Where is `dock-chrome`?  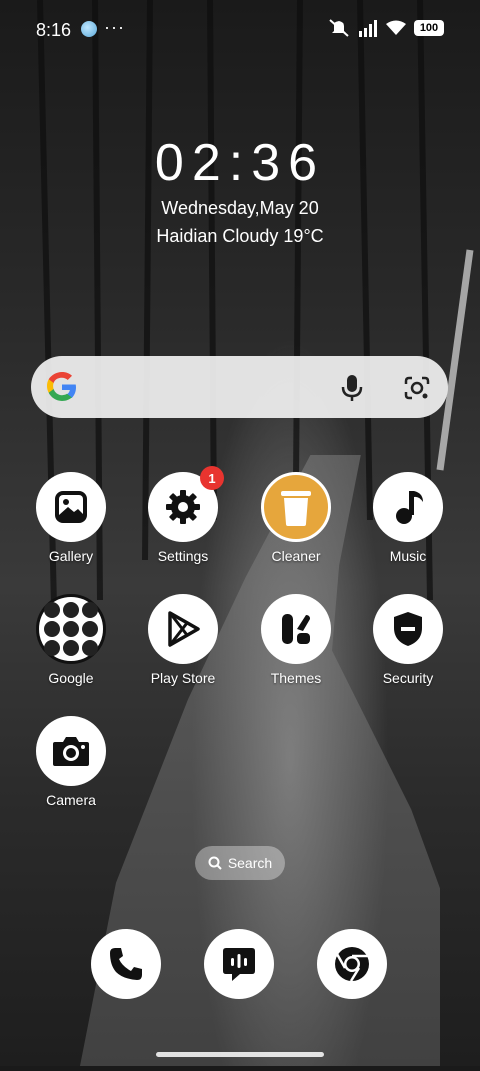 dock-chrome is located at coordinates (352, 964).